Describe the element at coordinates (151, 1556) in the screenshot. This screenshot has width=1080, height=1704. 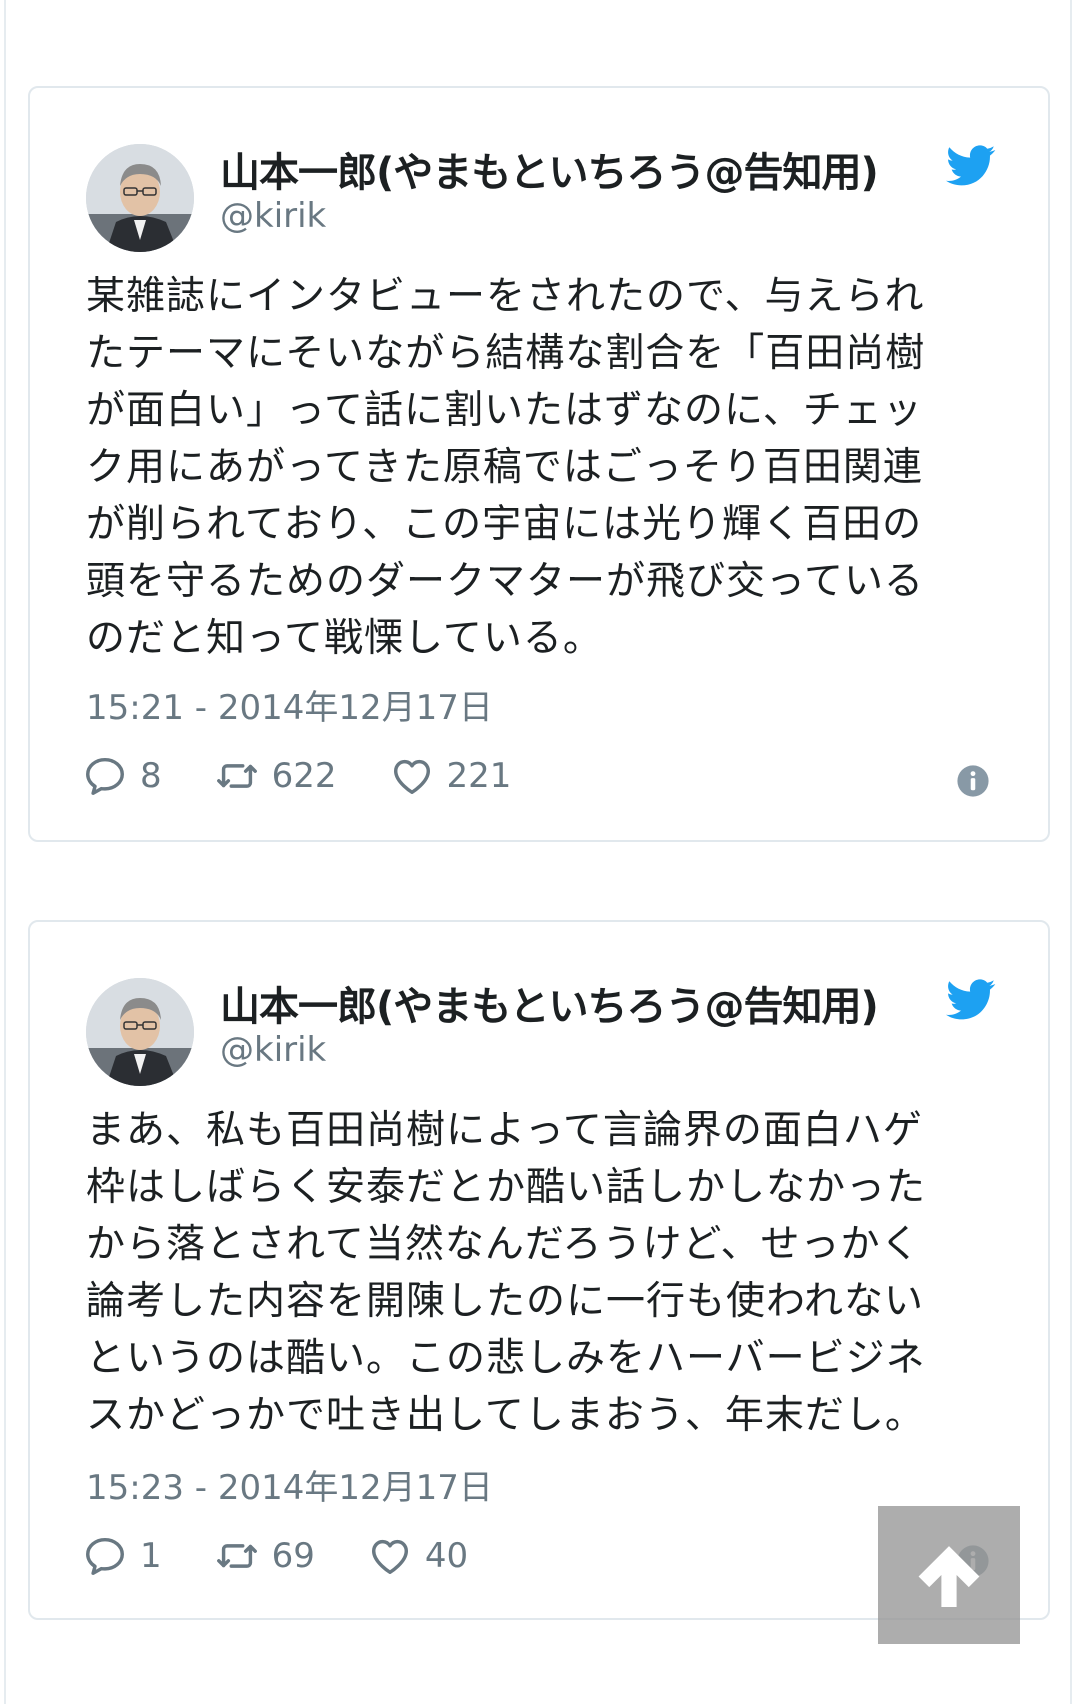
I see `reply-count: 1` at that location.